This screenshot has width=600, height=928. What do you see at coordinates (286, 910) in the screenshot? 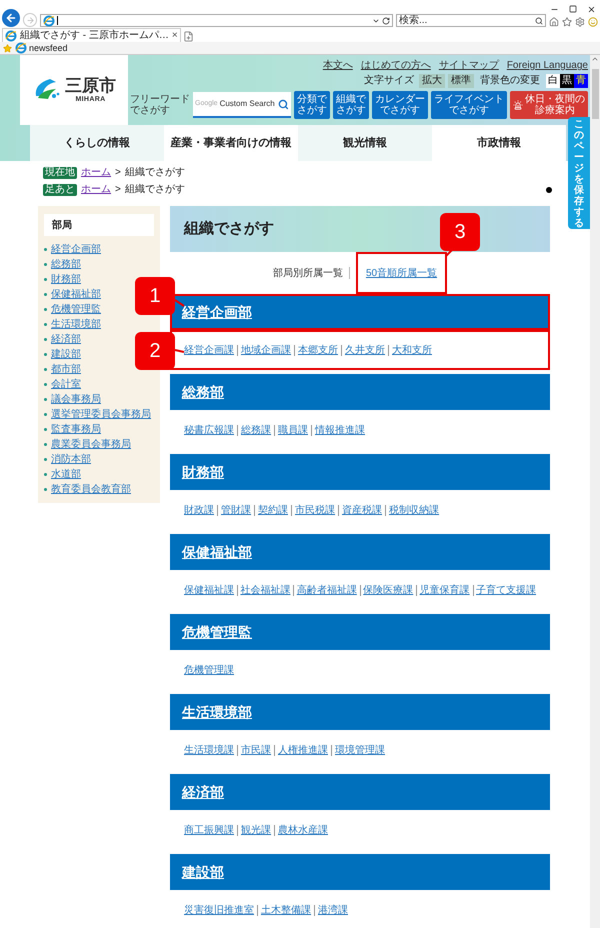
I see `office-link: 土木整備課` at bounding box center [286, 910].